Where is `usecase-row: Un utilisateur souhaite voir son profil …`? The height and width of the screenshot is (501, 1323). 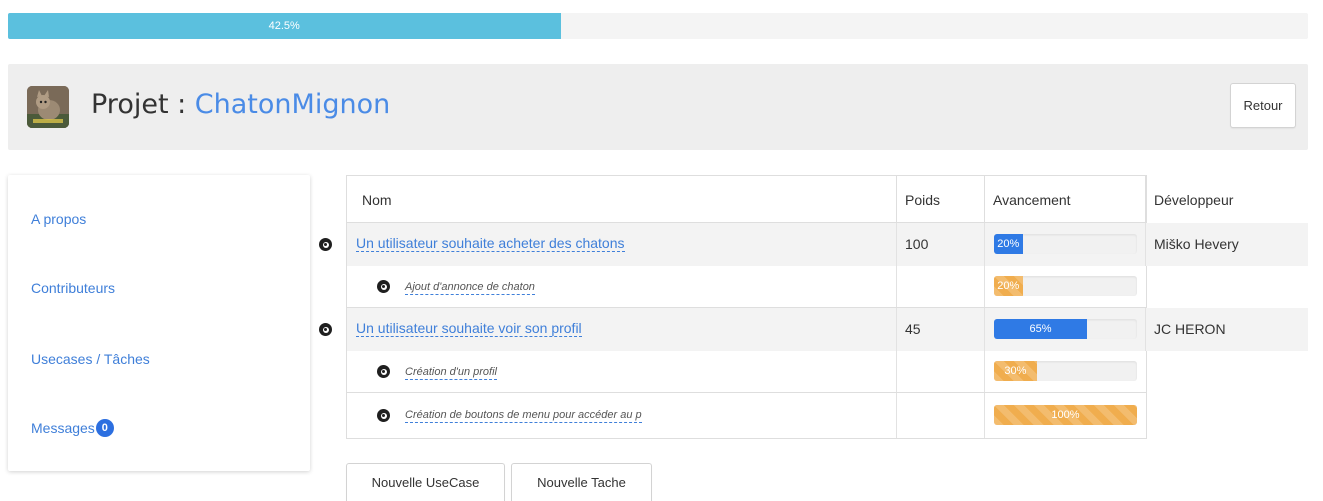 usecase-row: Un utilisateur souhaite voir son profil … is located at coordinates (813, 329).